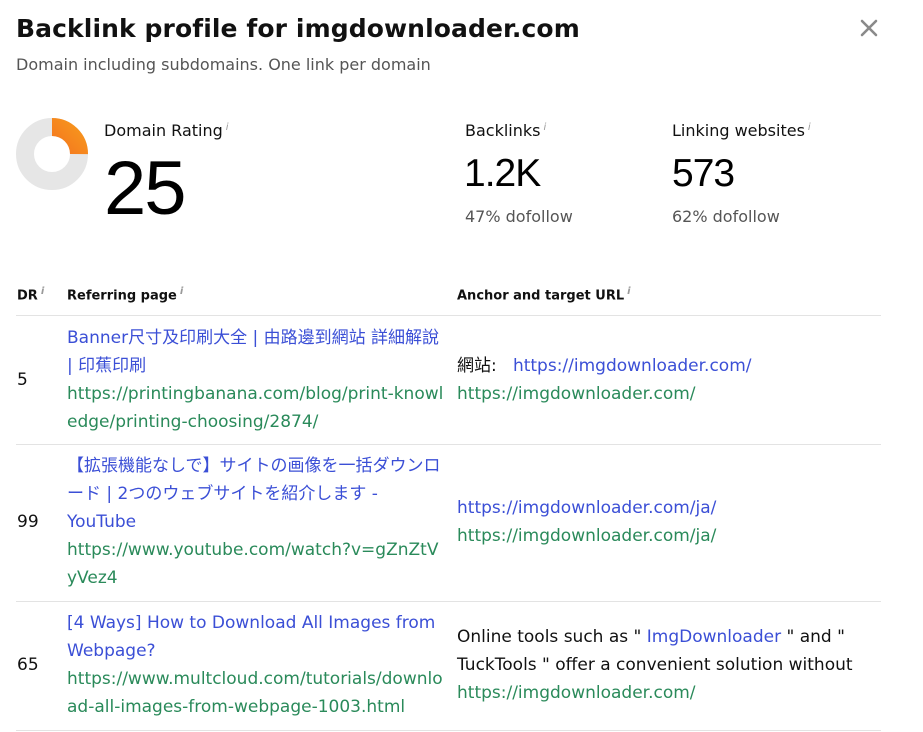 Image resolution: width=923 pixels, height=732 pixels. Describe the element at coordinates (741, 130) in the screenshot. I see `linking-websites-label: Linking websites i` at that location.